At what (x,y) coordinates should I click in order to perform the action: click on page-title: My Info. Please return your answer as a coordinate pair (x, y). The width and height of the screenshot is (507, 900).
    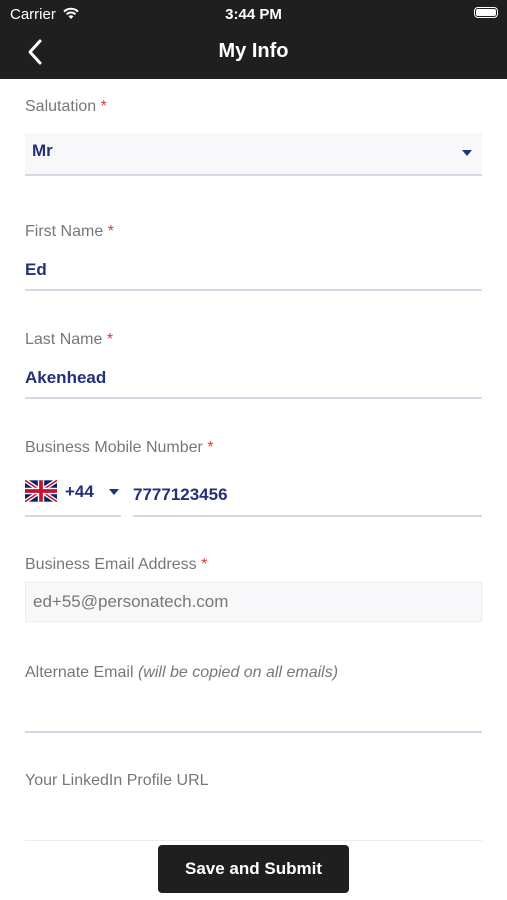
    Looking at the image, I should click on (253, 51).